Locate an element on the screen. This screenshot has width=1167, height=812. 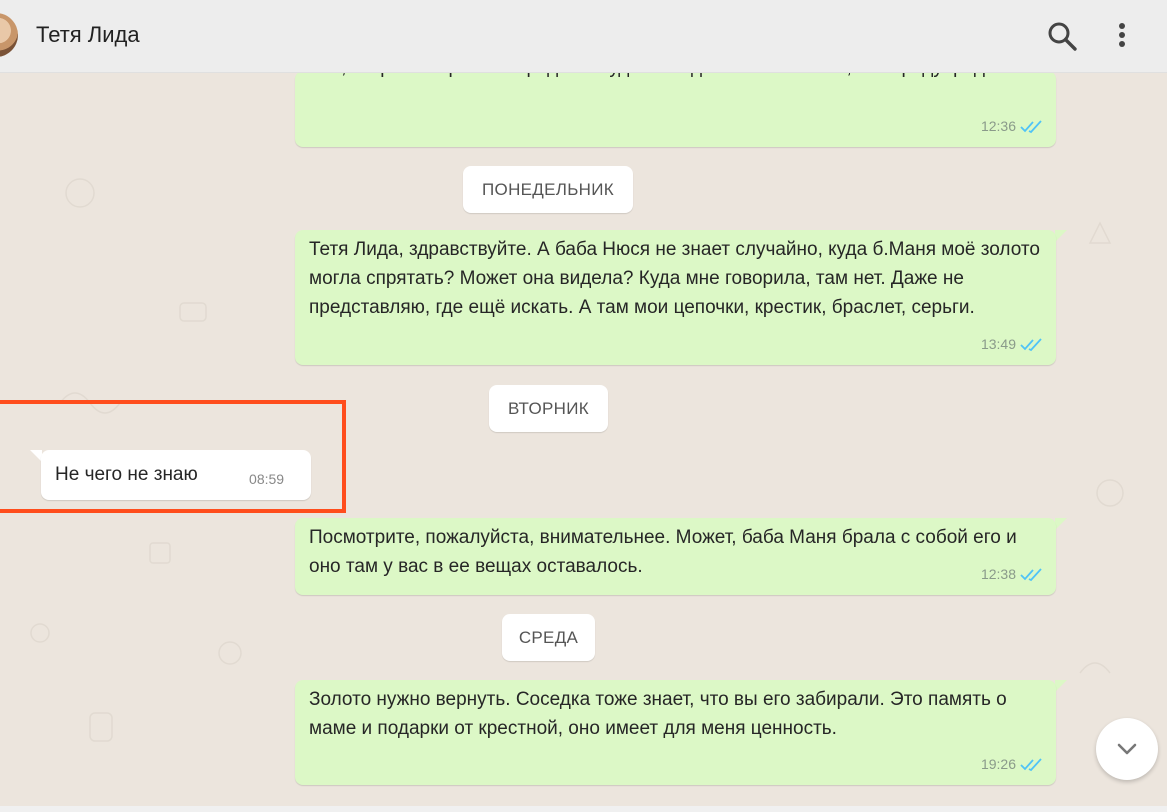
message-time: 12:38 is located at coordinates (998, 574).